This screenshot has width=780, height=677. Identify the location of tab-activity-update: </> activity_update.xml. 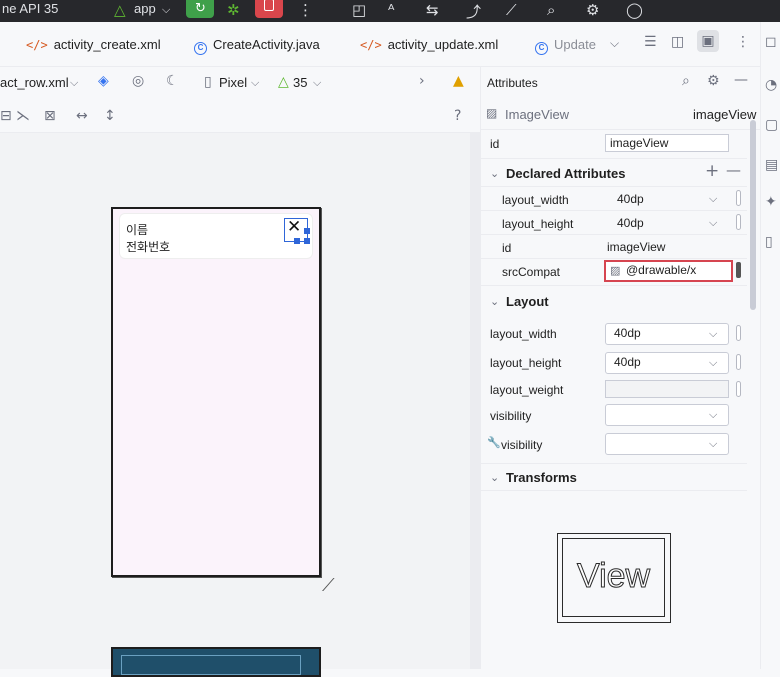
(429, 44).